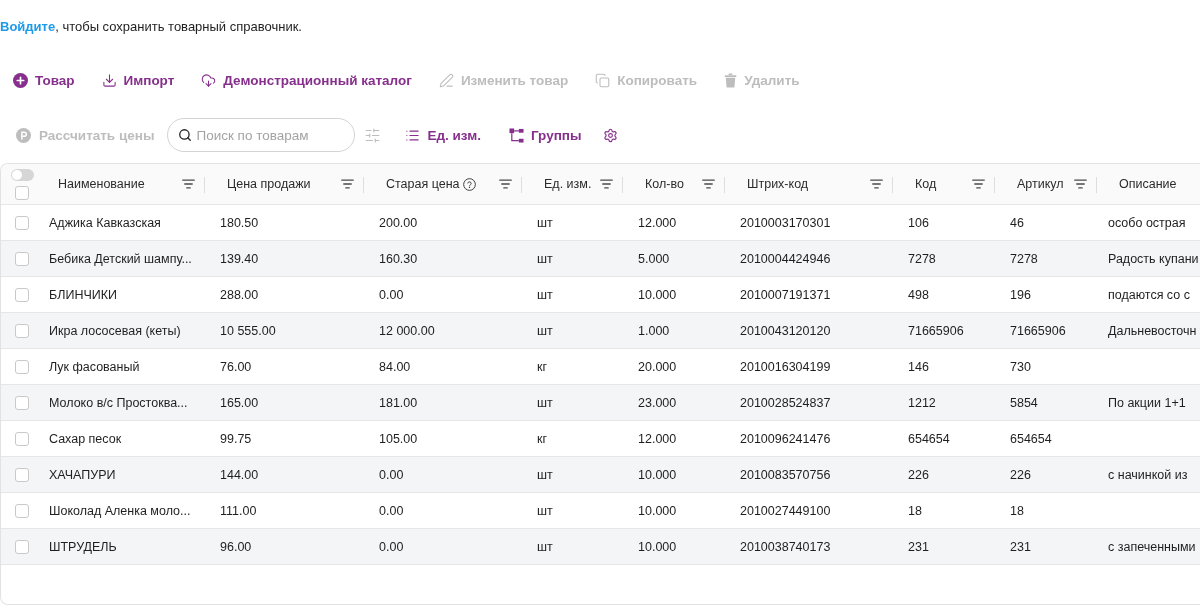 This screenshot has height=605, width=1200. Describe the element at coordinates (20, 80) in the screenshot. I see `plus-circle-icon` at that location.